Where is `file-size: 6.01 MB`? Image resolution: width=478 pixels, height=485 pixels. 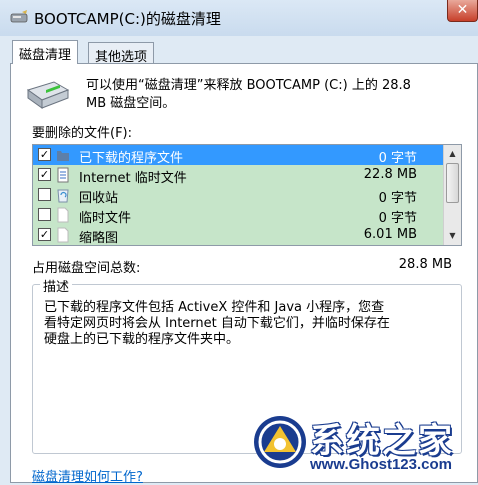 file-size: 6.01 MB is located at coordinates (390, 234).